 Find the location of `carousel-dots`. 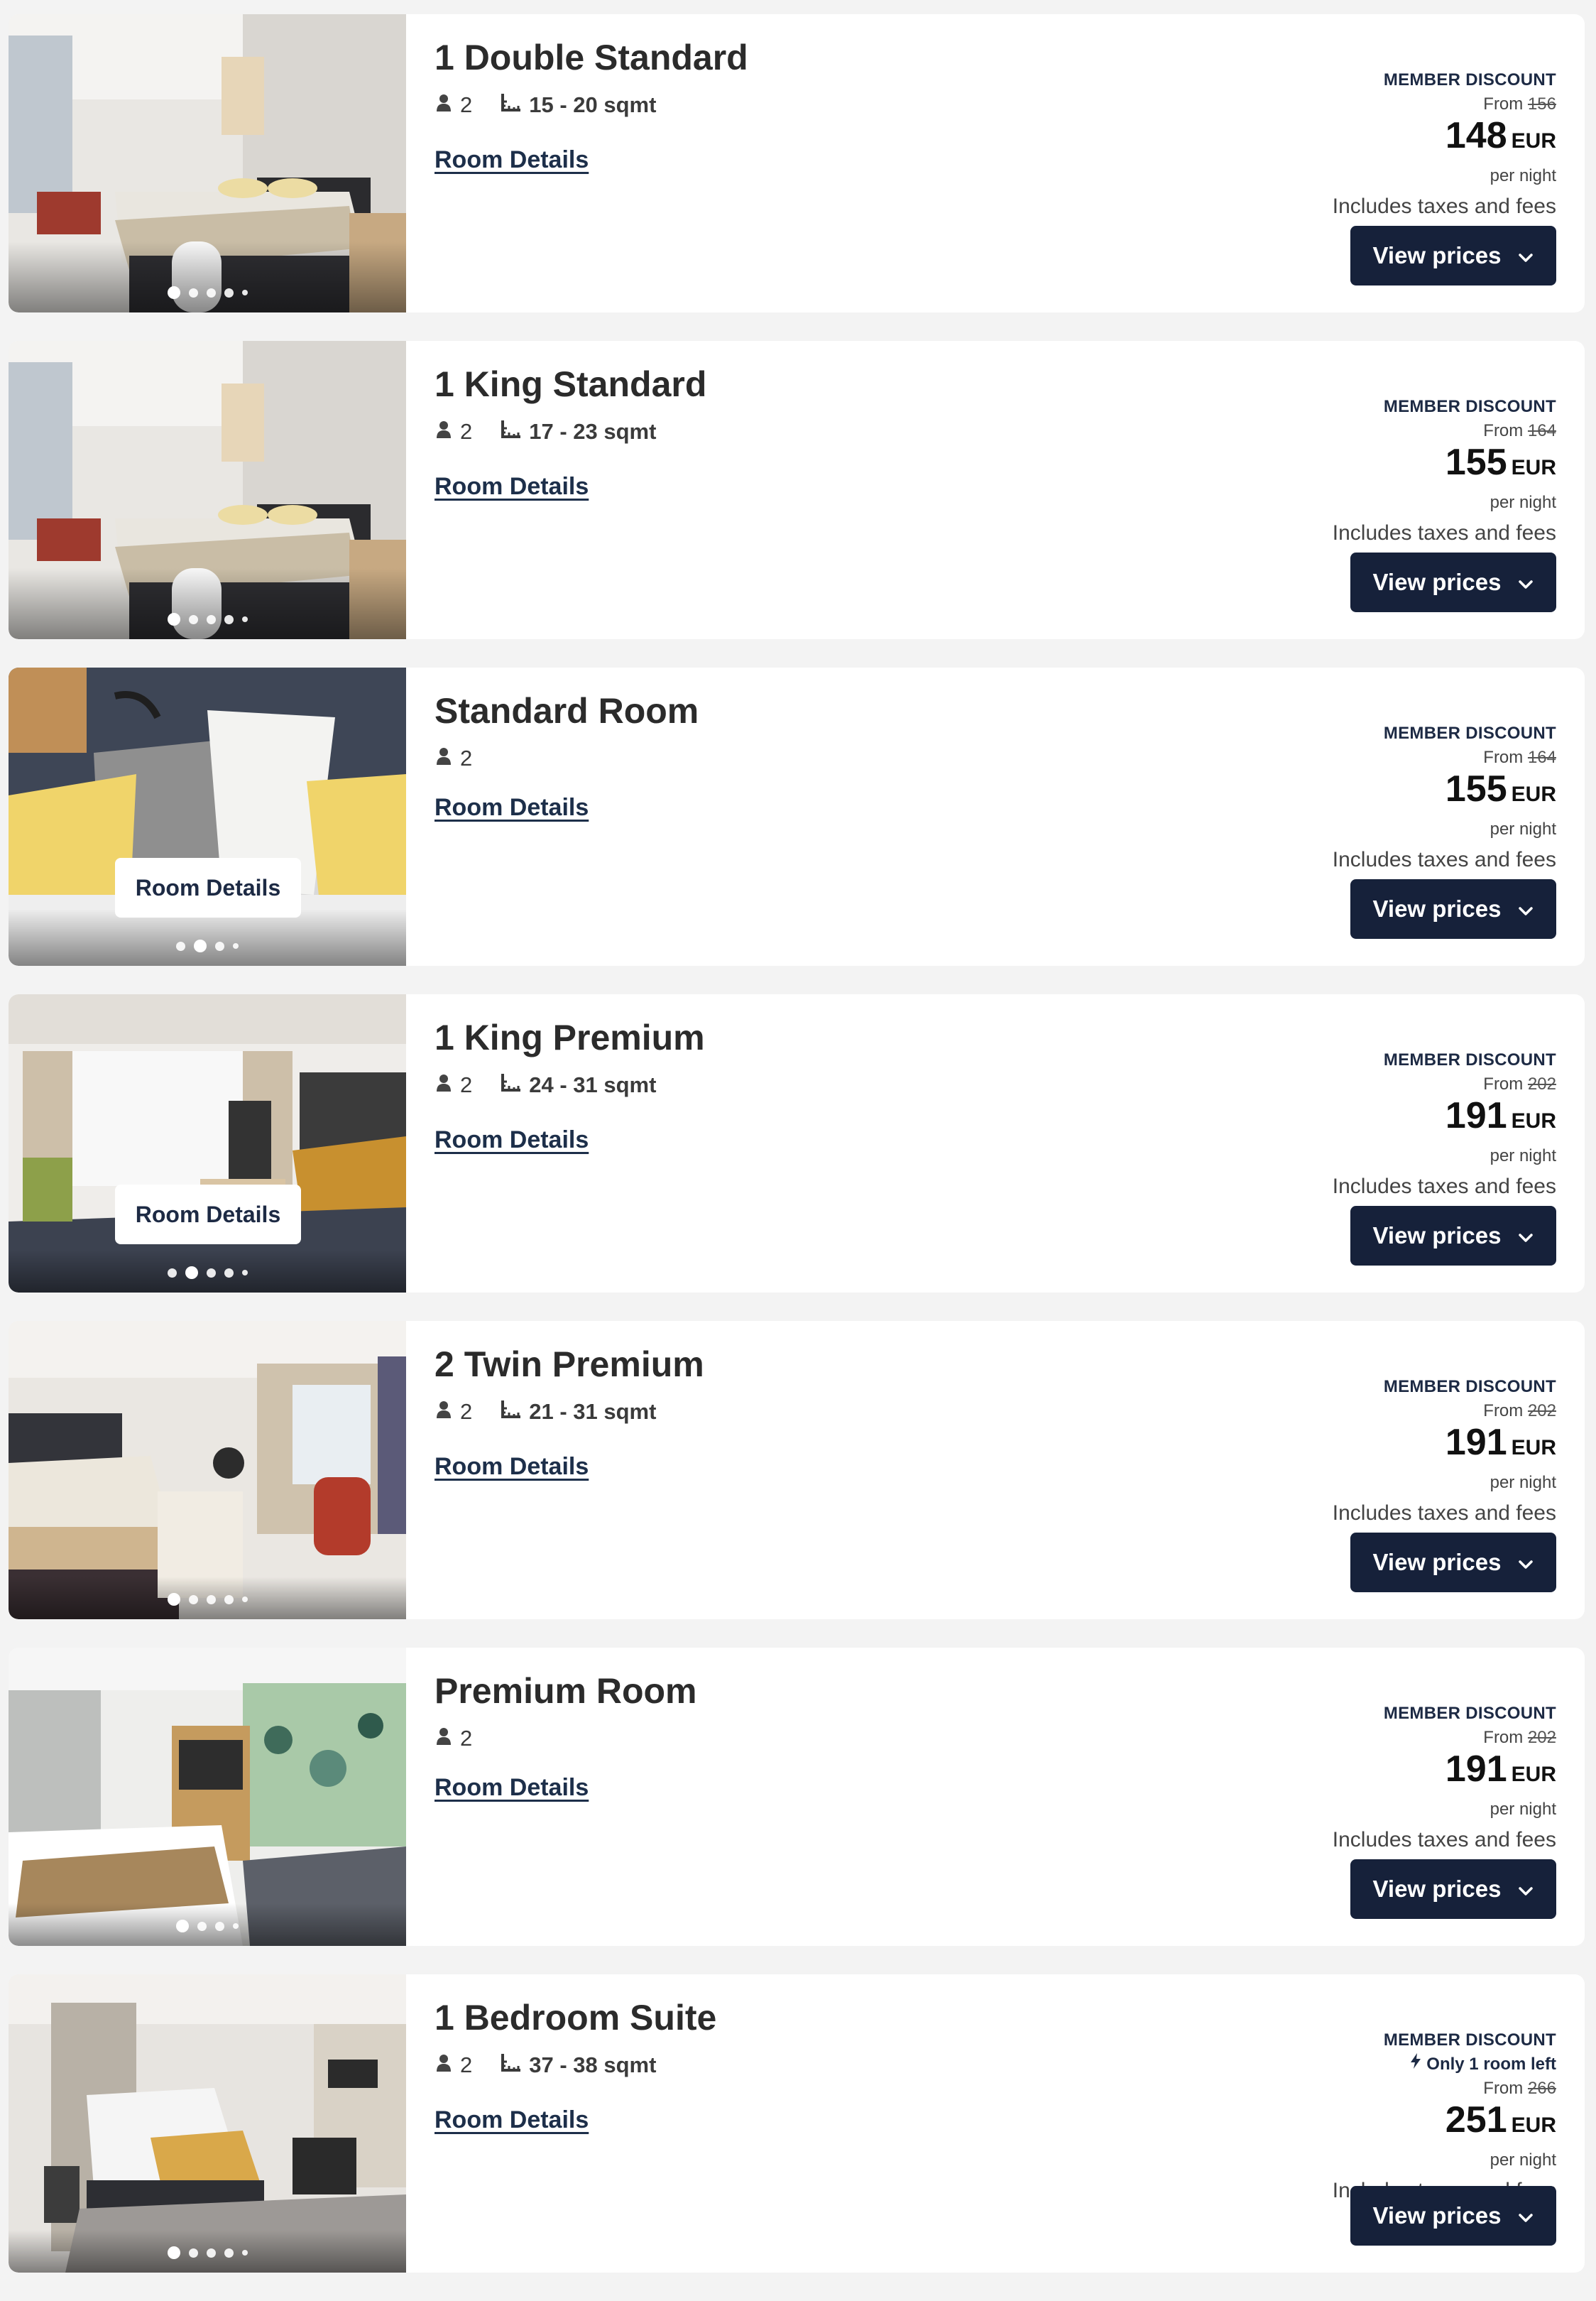

carousel-dots is located at coordinates (207, 1599).